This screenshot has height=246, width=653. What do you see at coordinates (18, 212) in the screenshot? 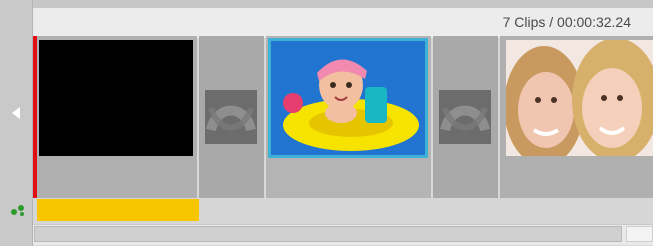
I see `audio-wave-icon` at bounding box center [18, 212].